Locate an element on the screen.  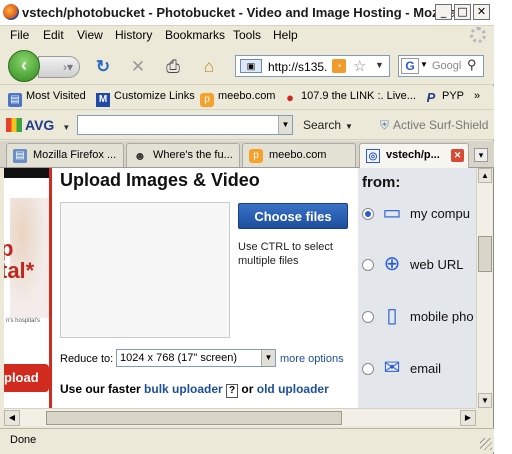
maximize-button: □ is located at coordinates (462, 12).